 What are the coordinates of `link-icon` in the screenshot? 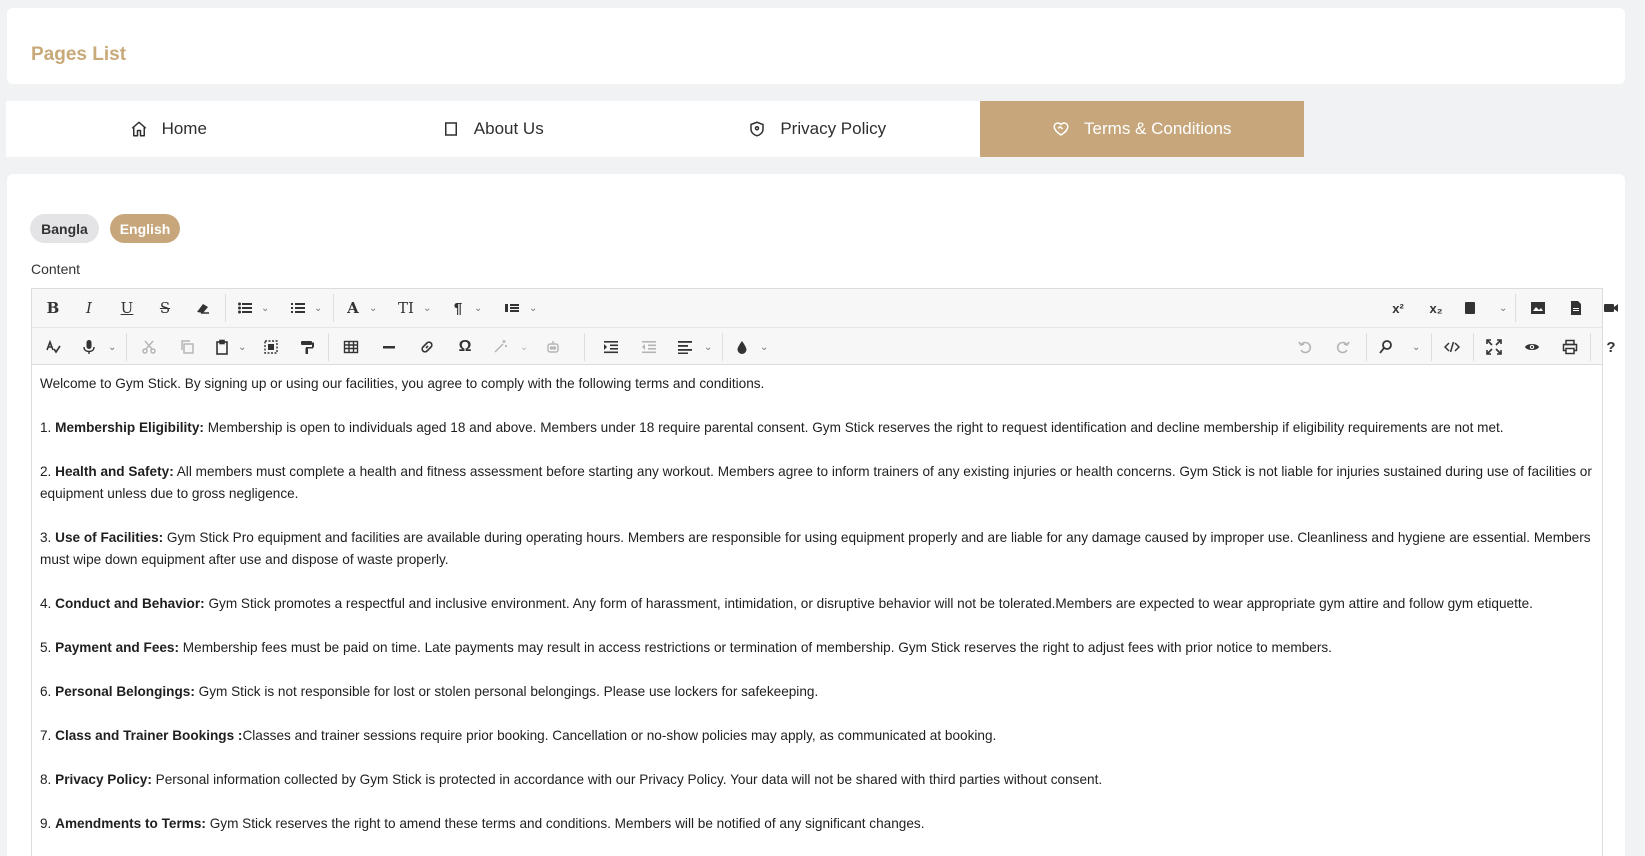 It's located at (427, 347).